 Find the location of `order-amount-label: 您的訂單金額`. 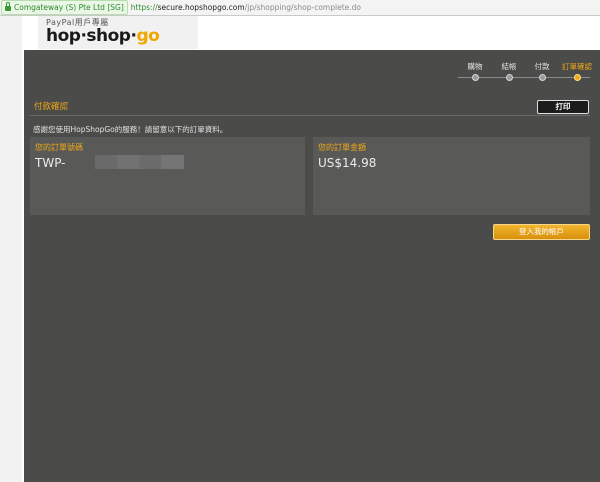

order-amount-label: 您的訂單金額 is located at coordinates (342, 147).